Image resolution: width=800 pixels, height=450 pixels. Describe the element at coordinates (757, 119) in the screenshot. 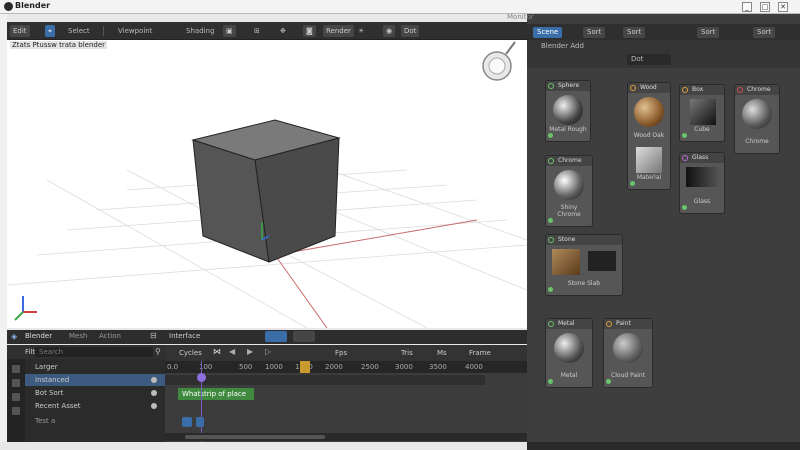

I see `material-node: Chrome Chrome` at that location.